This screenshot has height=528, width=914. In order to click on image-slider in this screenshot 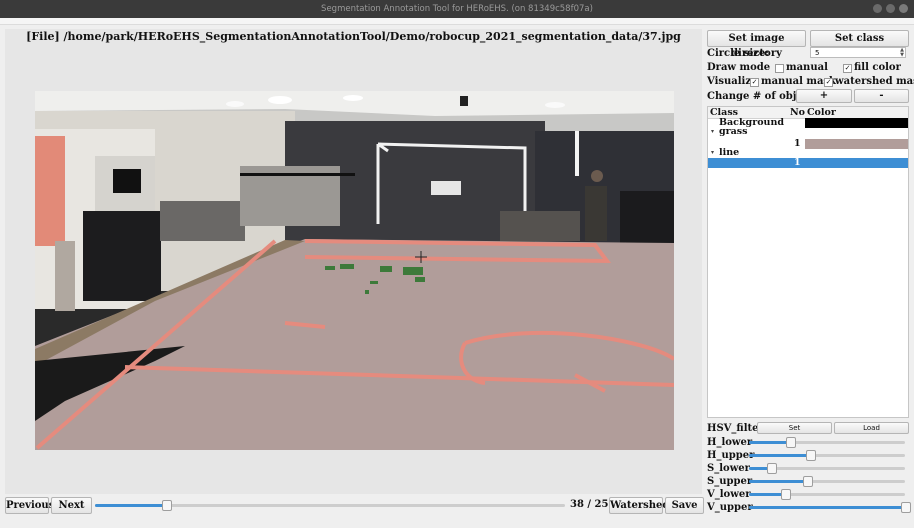, I will do `click(330, 505)`.